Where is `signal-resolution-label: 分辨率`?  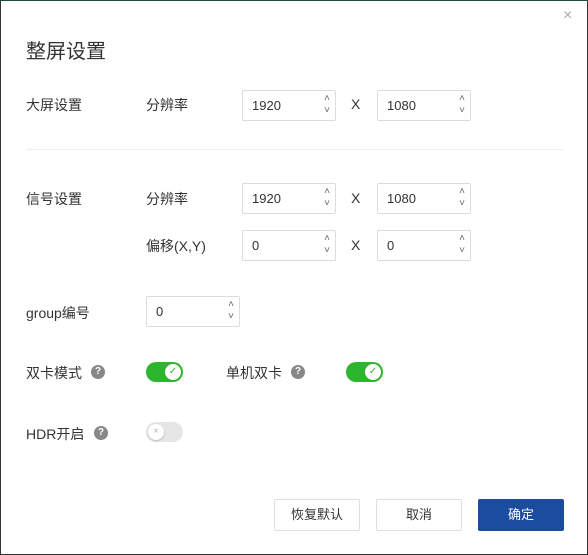
signal-resolution-label: 分辨率 is located at coordinates (167, 199).